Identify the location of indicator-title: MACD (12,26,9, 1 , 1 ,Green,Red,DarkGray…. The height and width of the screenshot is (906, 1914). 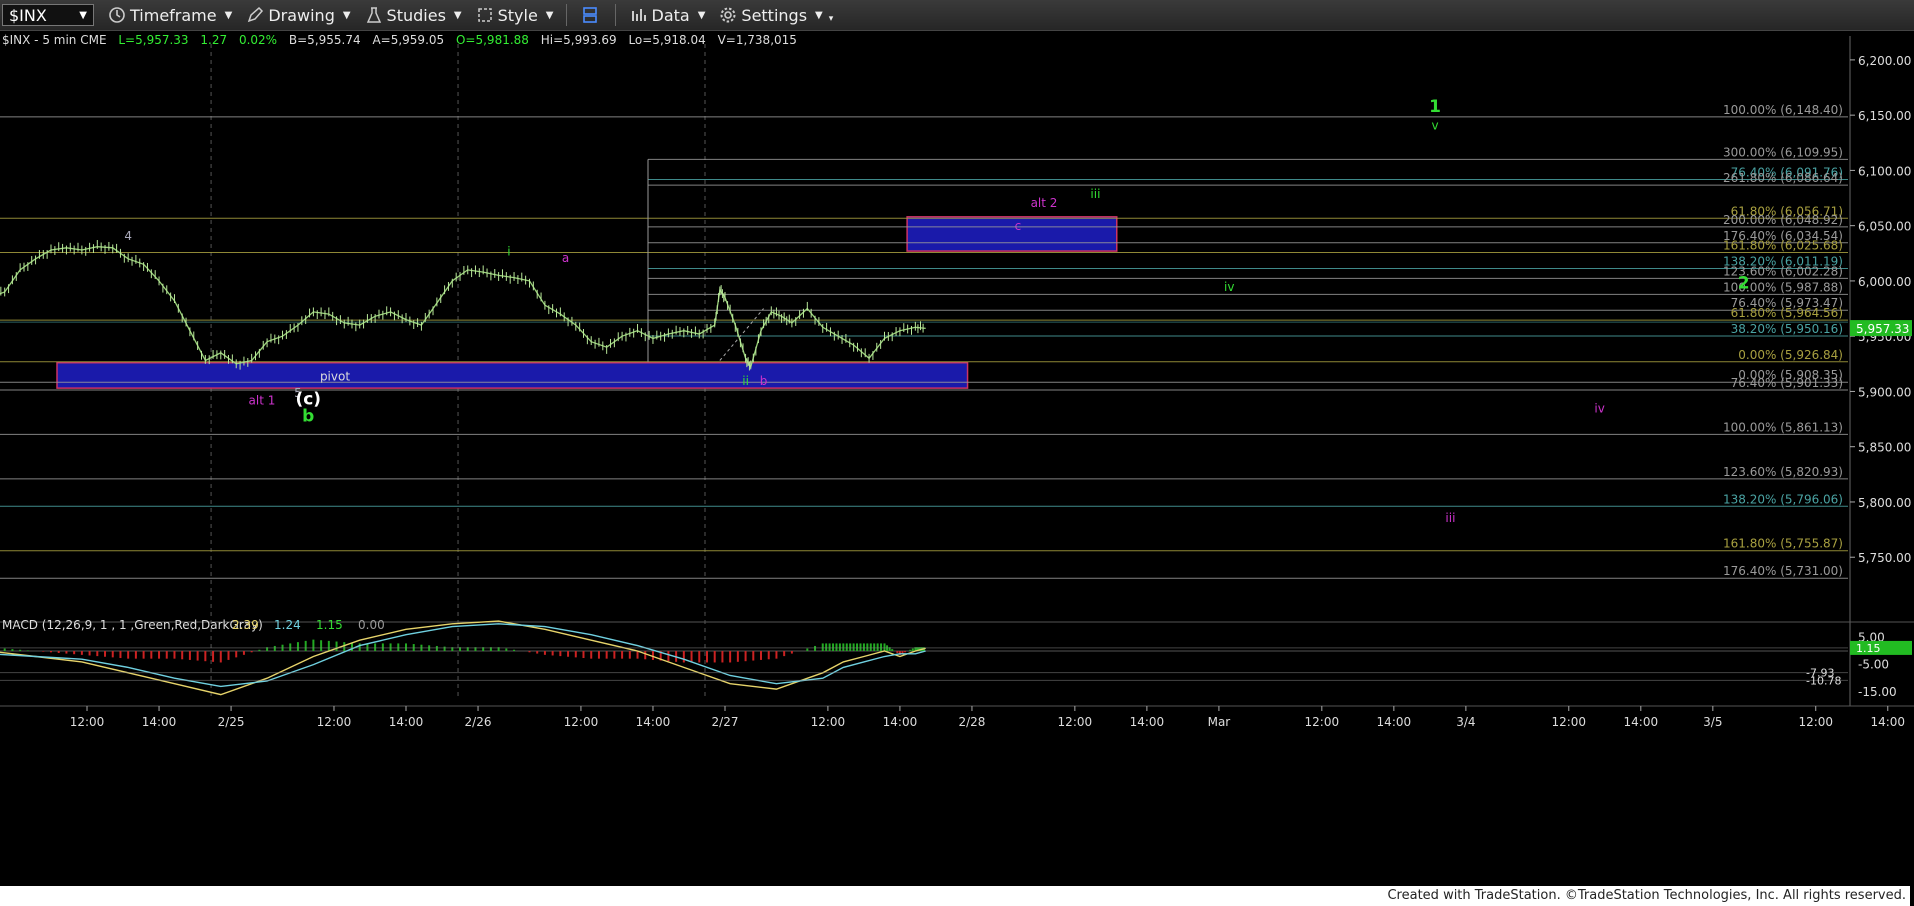
(132, 625).